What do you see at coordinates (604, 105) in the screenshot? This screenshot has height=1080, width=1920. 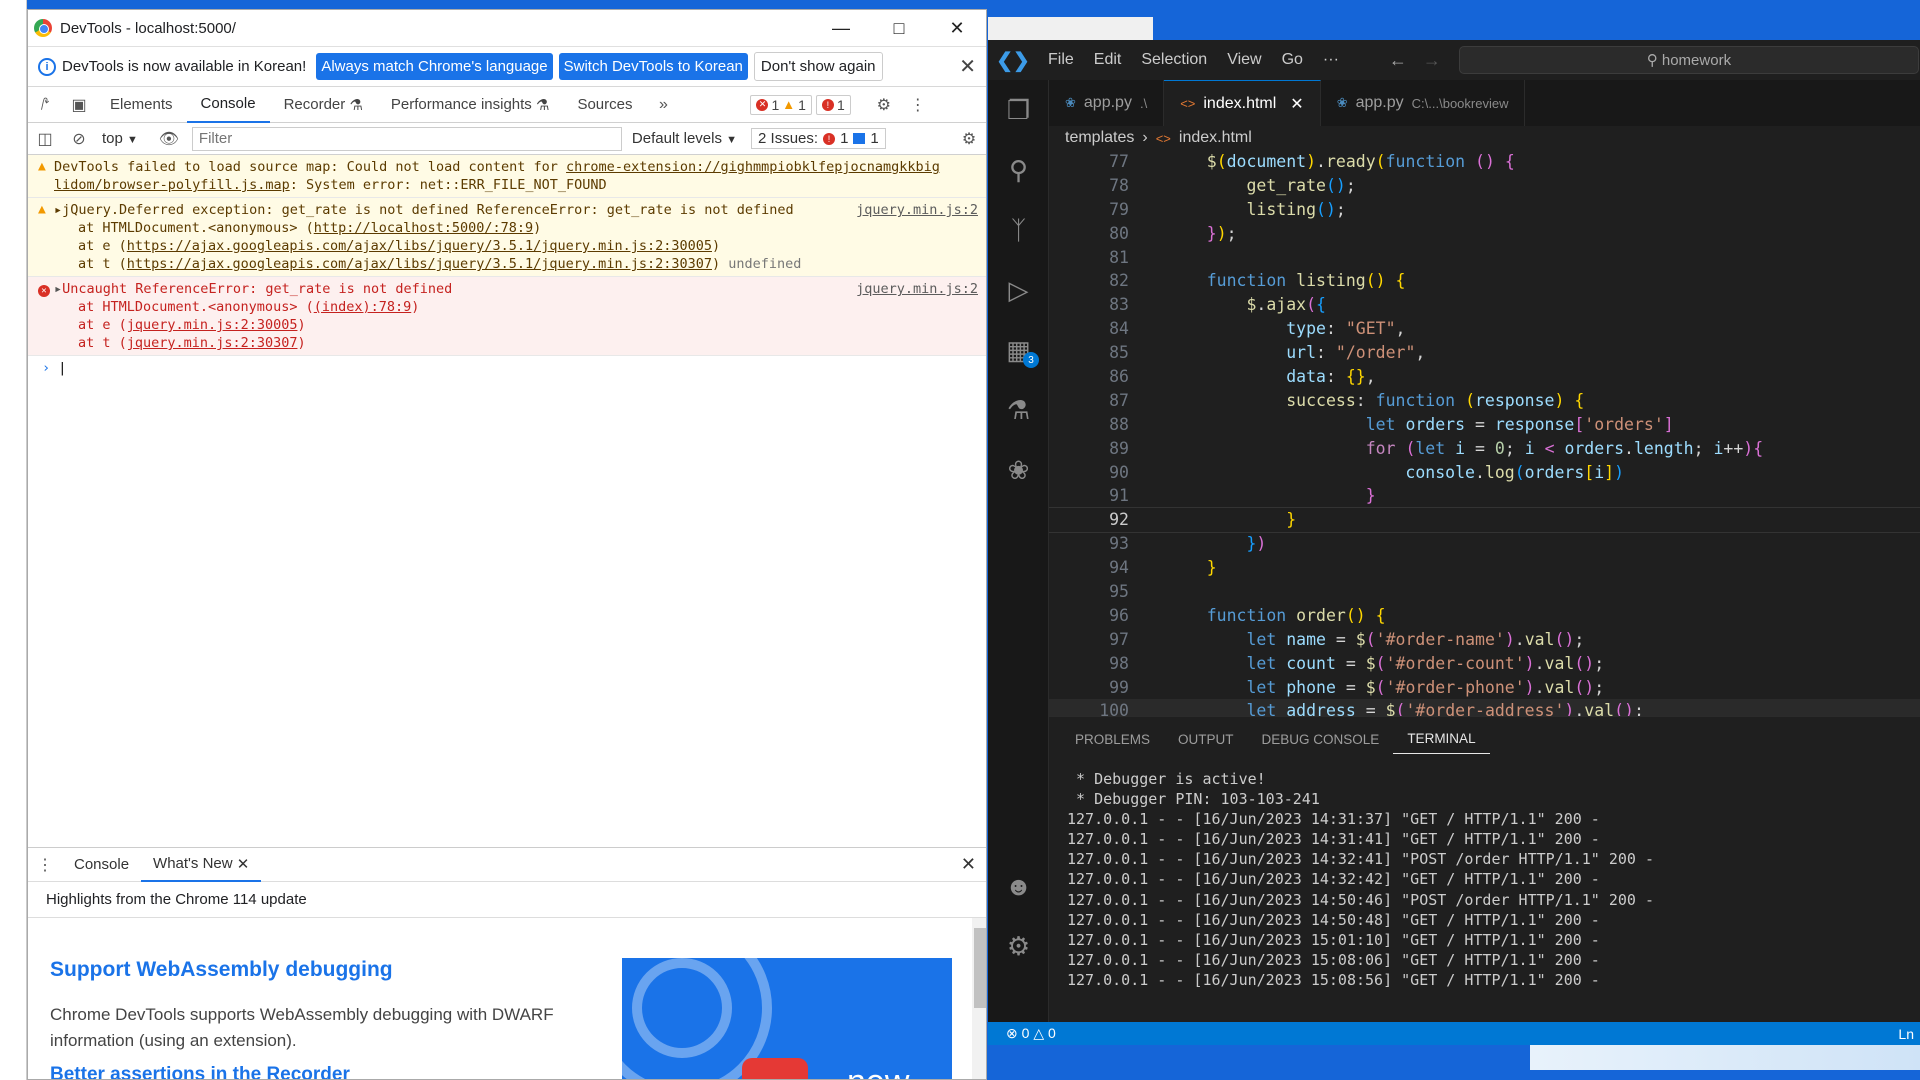 I see `tab-sources: Sources` at bounding box center [604, 105].